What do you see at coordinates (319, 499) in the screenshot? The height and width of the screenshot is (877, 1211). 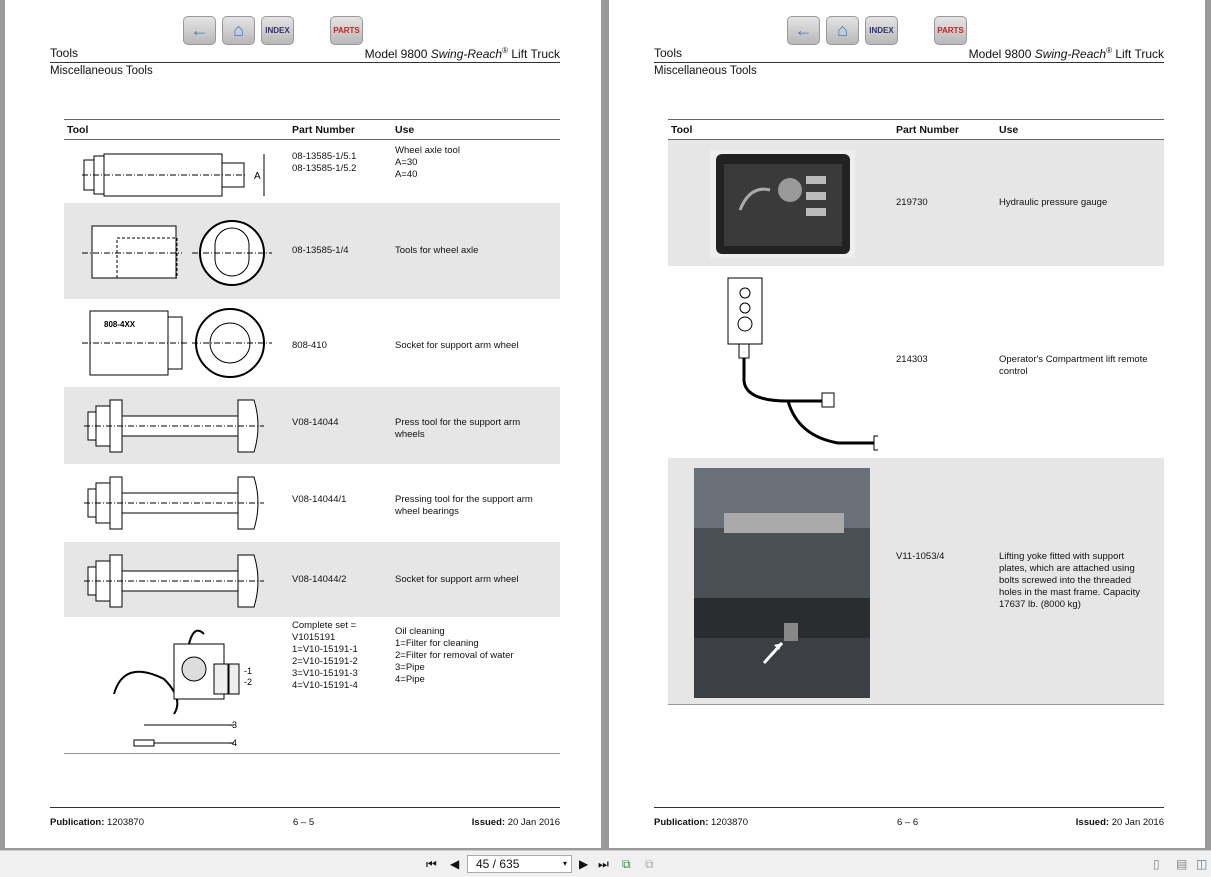 I see `part-number: V08-14044/1` at bounding box center [319, 499].